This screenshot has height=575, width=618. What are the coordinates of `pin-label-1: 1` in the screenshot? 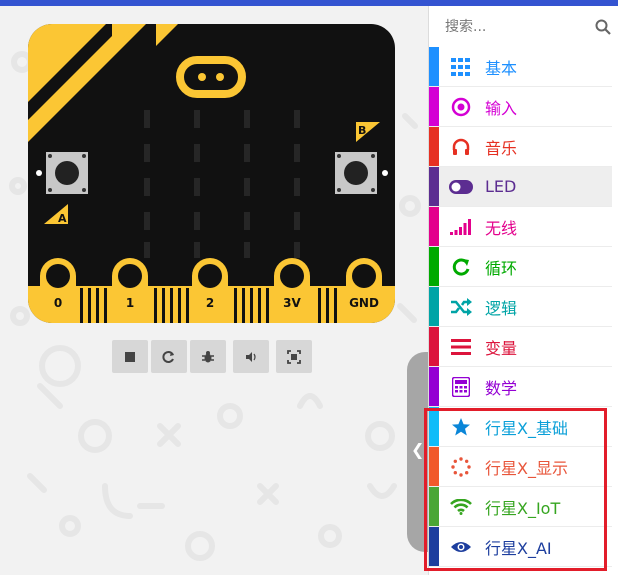 It's located at (130, 303).